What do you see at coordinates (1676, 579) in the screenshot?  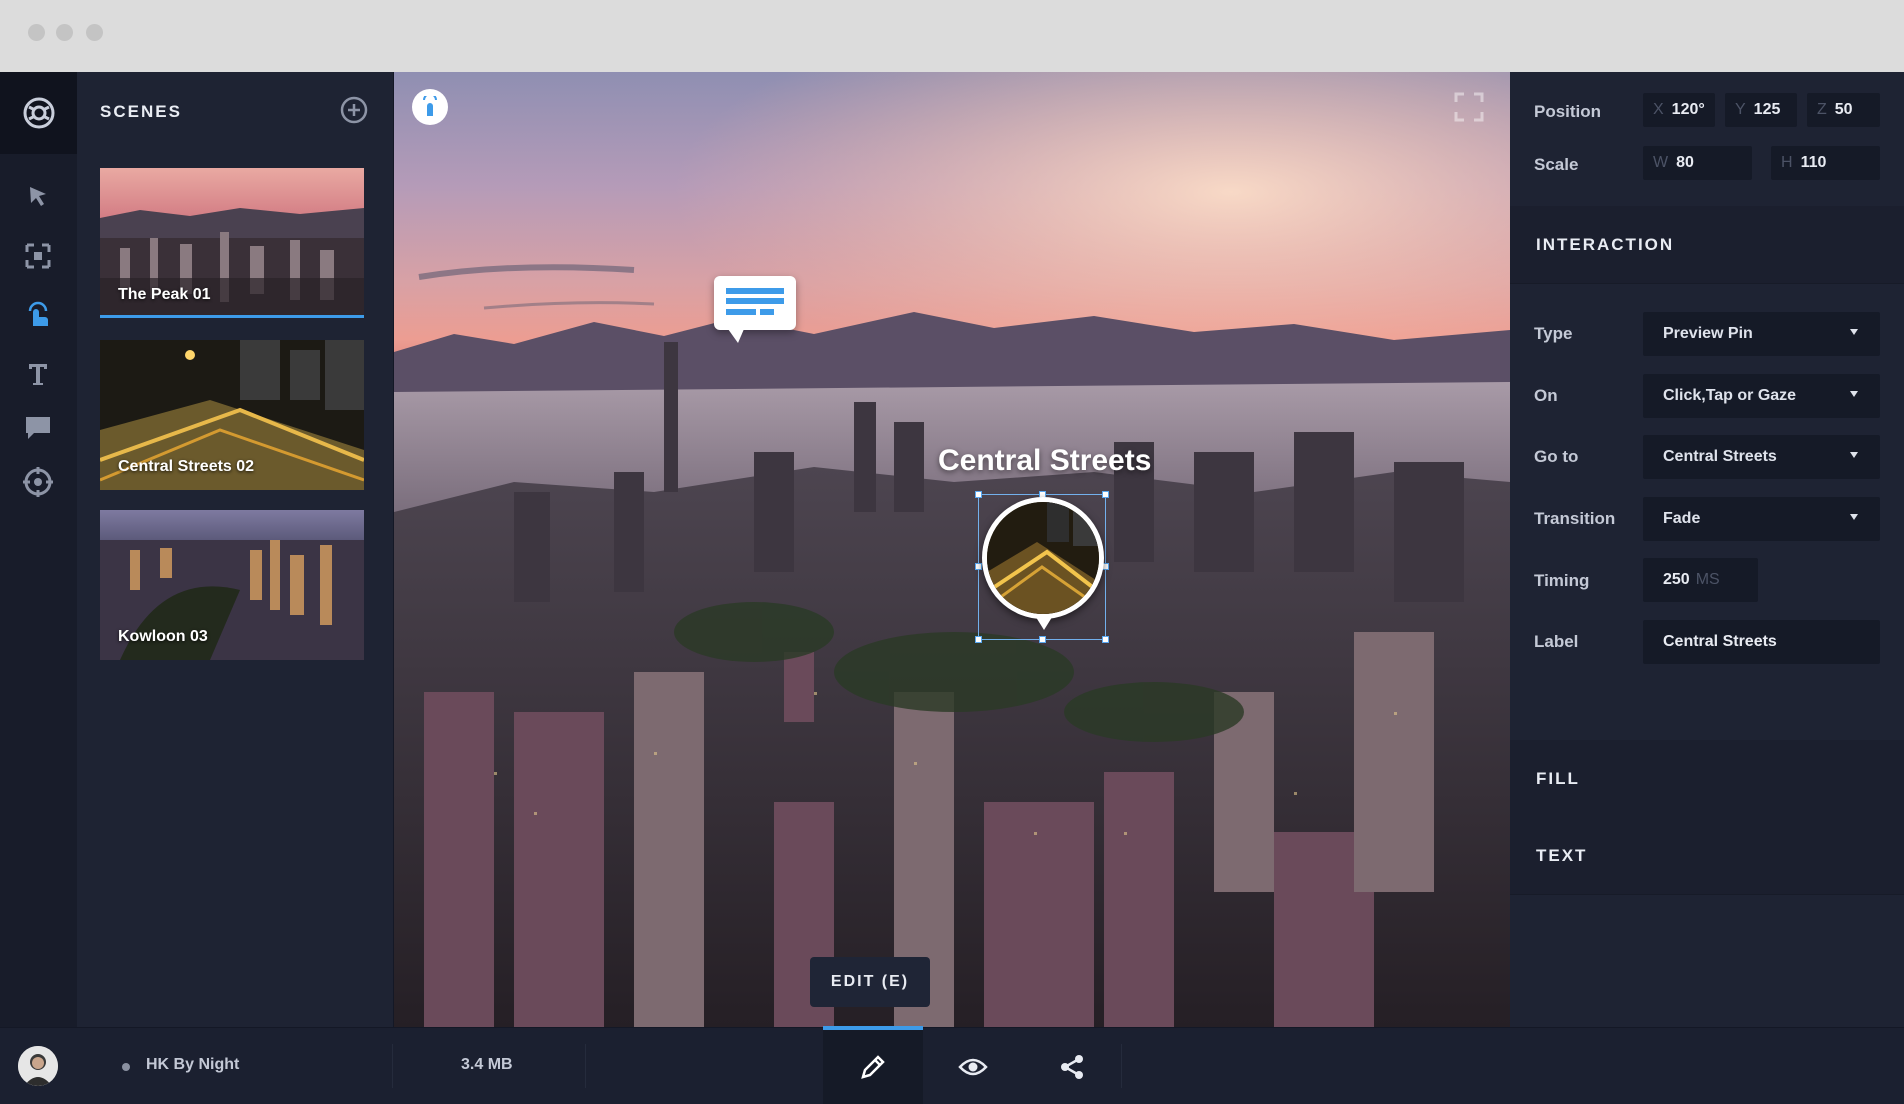 I see `timing-value: 250` at bounding box center [1676, 579].